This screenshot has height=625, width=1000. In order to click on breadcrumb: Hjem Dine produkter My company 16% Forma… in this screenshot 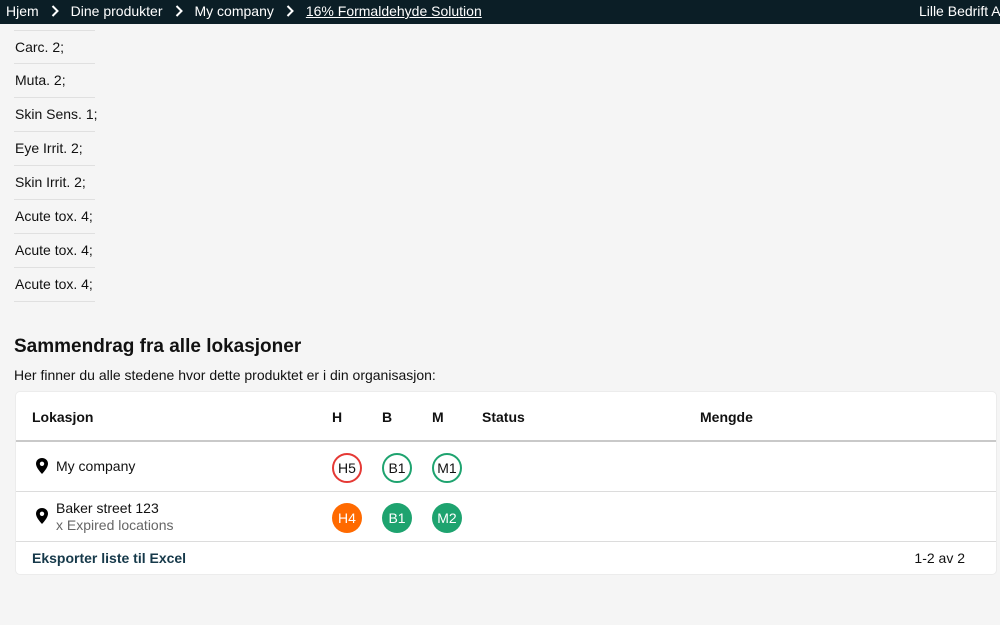, I will do `click(244, 11)`.